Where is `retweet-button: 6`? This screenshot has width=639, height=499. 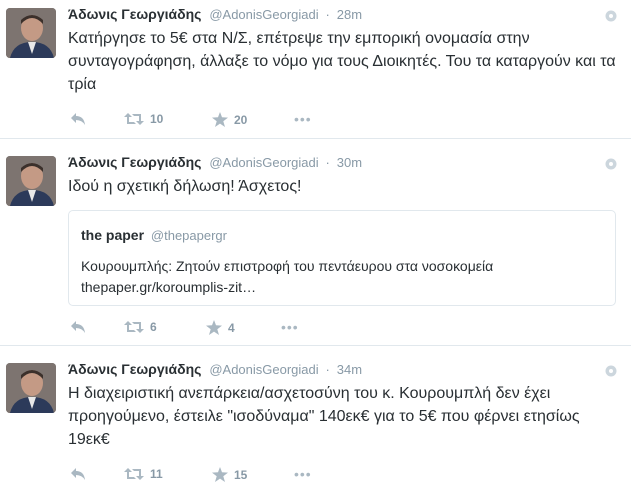
retweet-button: 6 is located at coordinates (140, 327).